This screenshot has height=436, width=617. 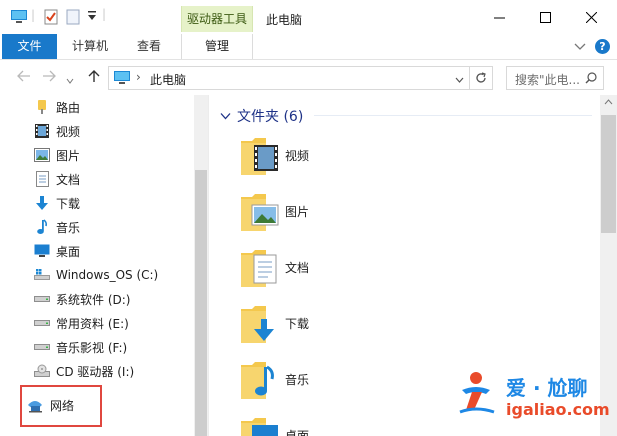 I want to click on minimize-icon, so click(x=499, y=17).